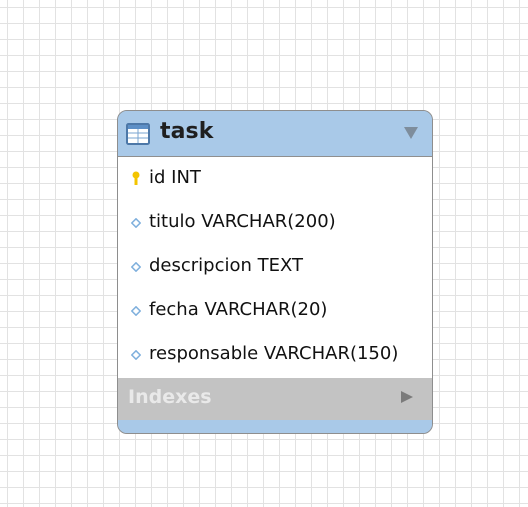 This screenshot has height=507, width=528. I want to click on table-header: task, so click(275, 134).